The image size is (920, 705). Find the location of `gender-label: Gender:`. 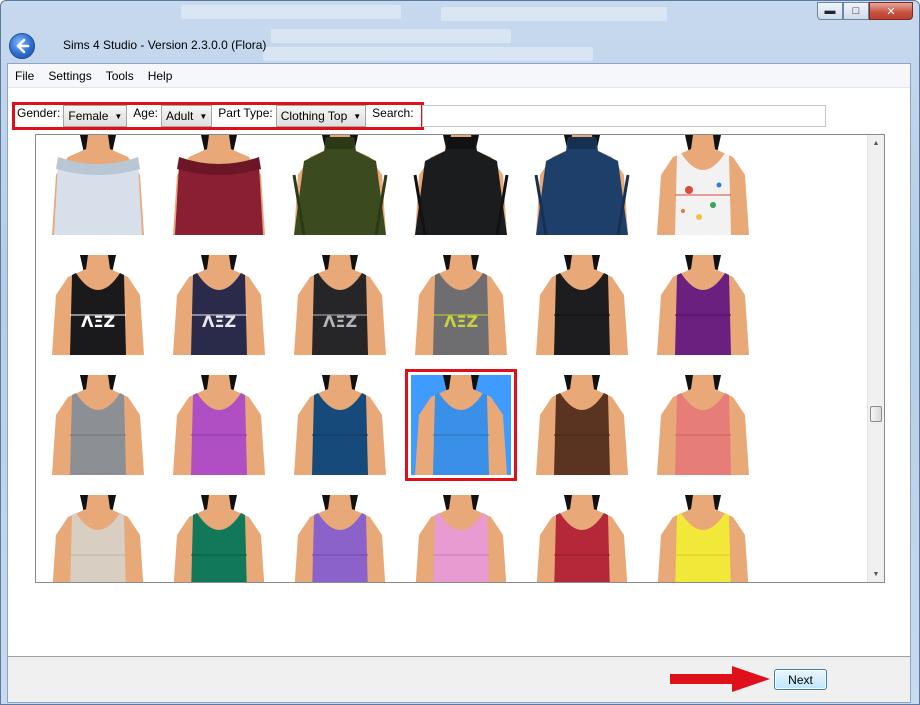

gender-label: Gender: is located at coordinates (39, 113).